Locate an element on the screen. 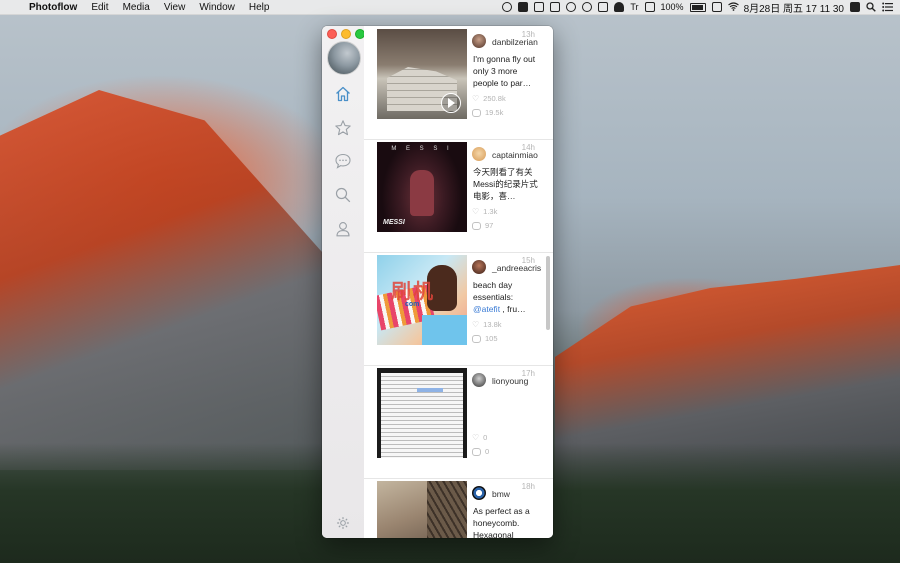  post-thumbnail: M E S S I MESSI is located at coordinates (422, 187).